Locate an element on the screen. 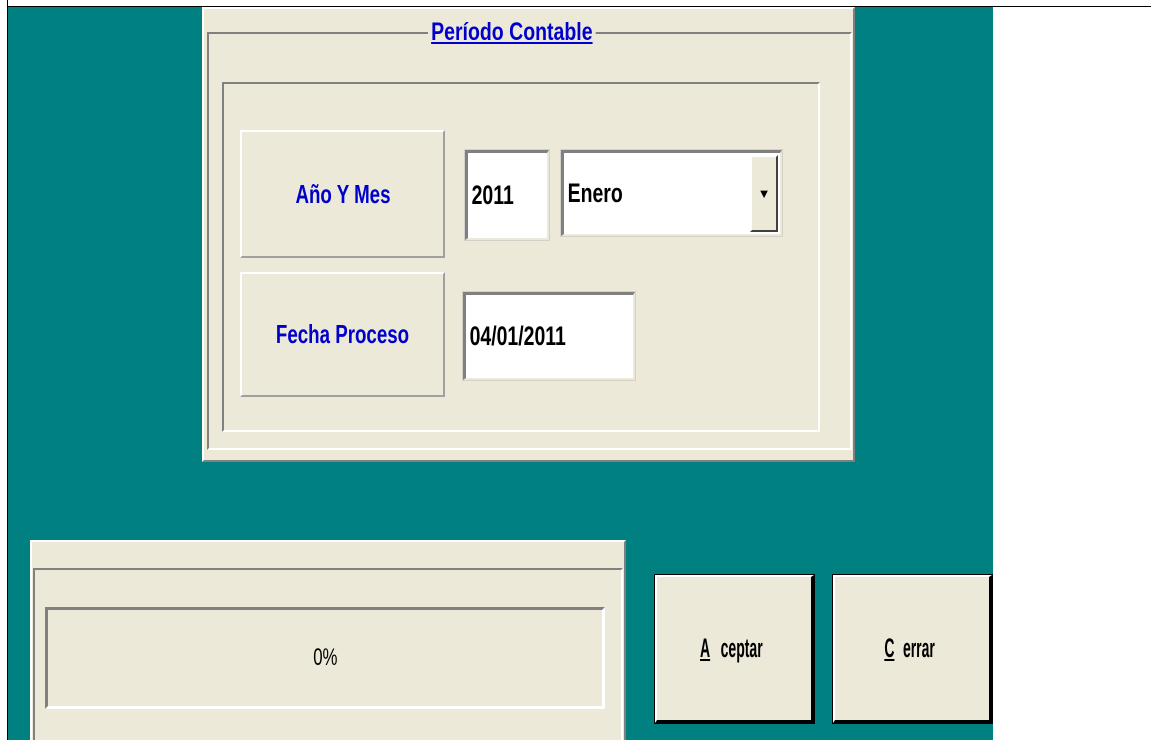  fecha-proceso-label-text: Fecha Proceso is located at coordinates (342, 334).